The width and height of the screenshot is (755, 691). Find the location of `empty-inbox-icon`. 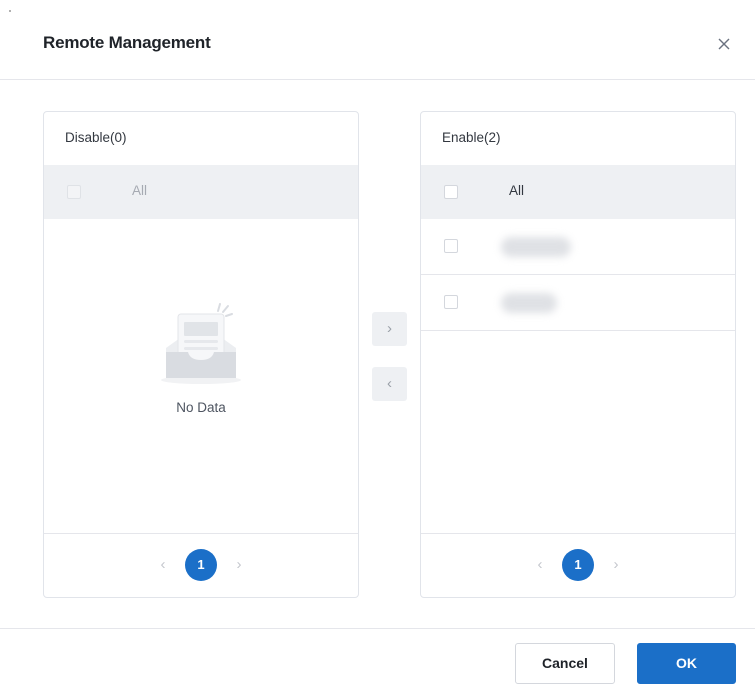

empty-inbox-icon is located at coordinates (201, 342).